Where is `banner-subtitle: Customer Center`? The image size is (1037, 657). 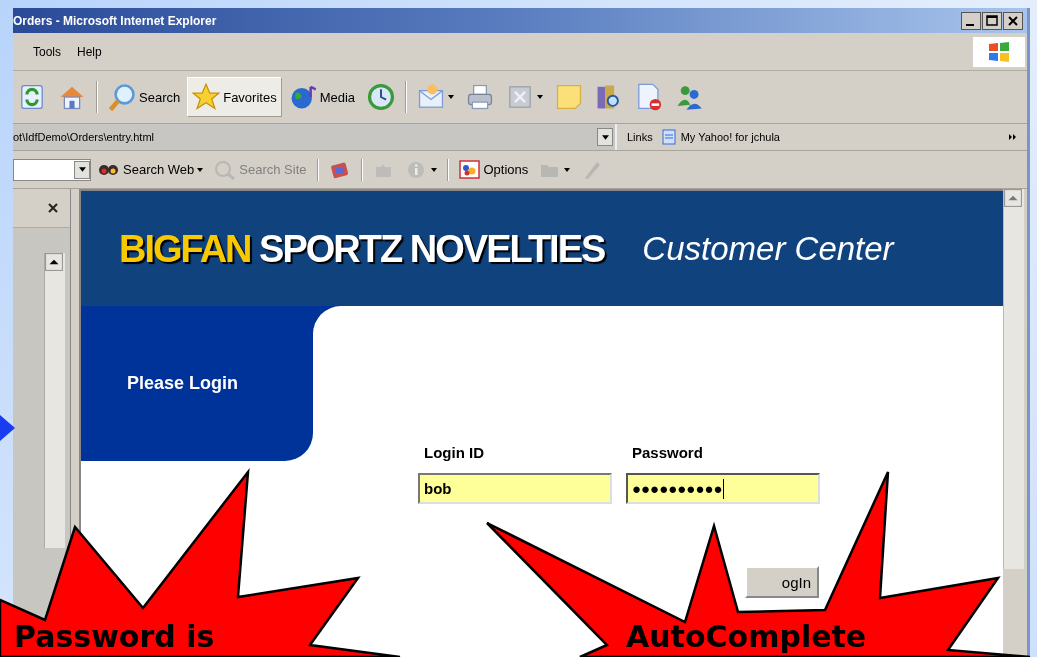
banner-subtitle: Customer Center is located at coordinates (768, 248).